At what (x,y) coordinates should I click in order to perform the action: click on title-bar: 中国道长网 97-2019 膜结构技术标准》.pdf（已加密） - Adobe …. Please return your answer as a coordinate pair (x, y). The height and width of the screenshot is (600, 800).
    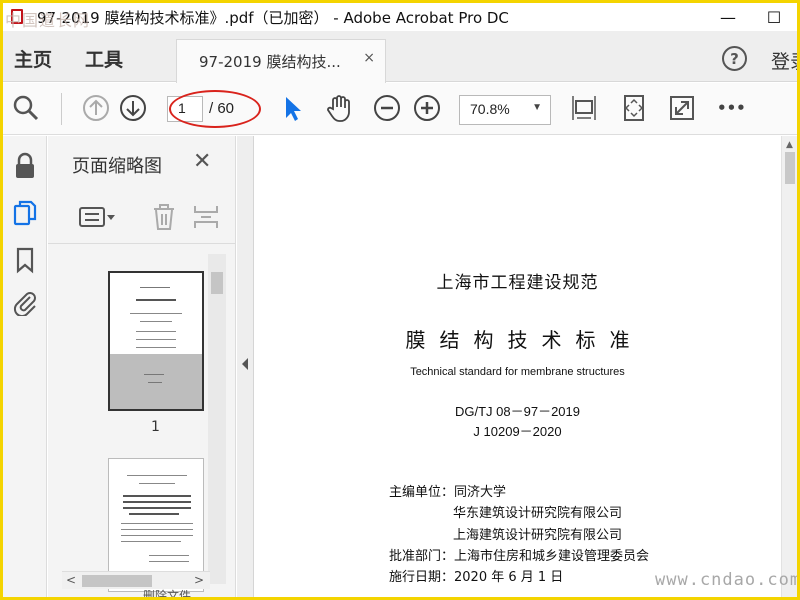
    Looking at the image, I should click on (400, 17).